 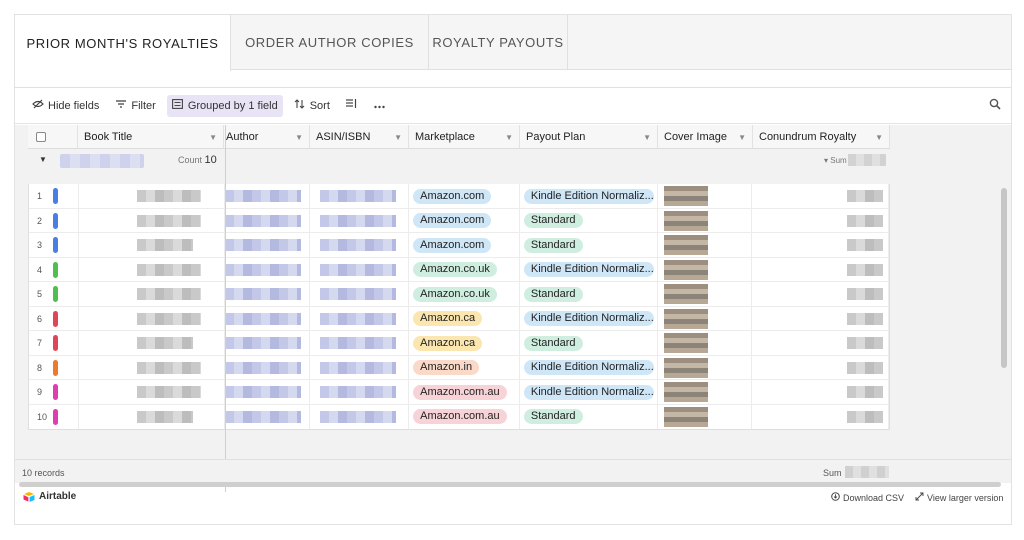 What do you see at coordinates (49, 496) in the screenshot?
I see `airtable-brand: Airtable` at bounding box center [49, 496].